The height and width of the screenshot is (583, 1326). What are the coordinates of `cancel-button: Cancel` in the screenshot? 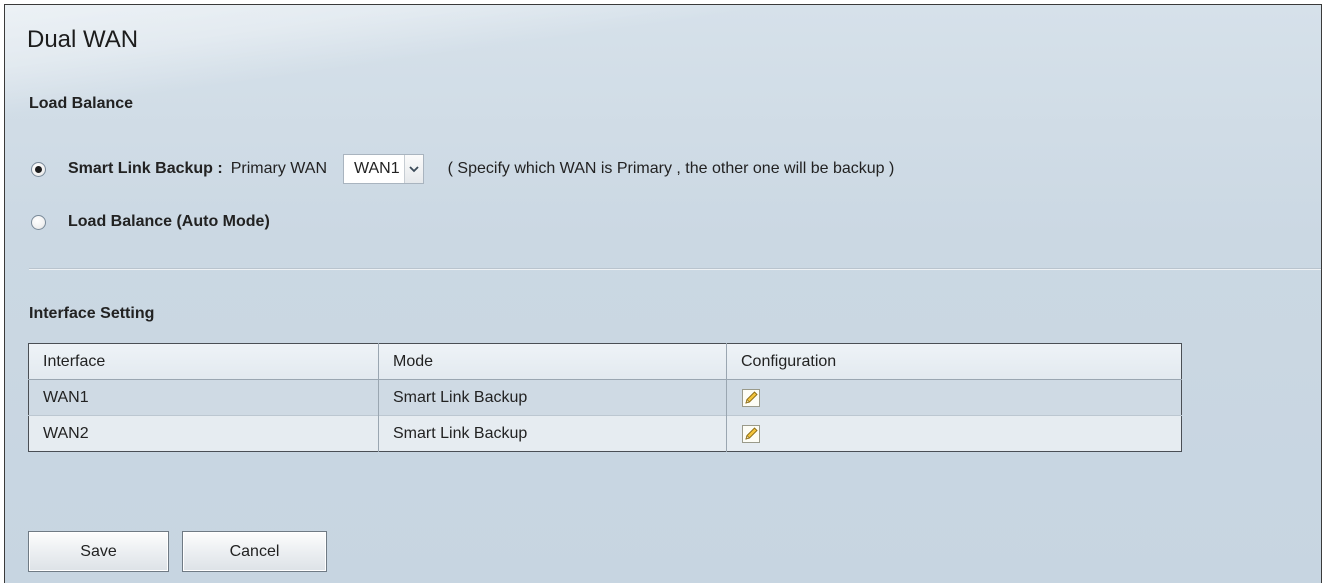 It's located at (254, 551).